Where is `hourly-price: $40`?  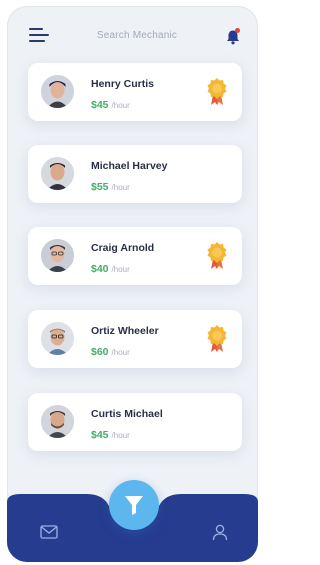 hourly-price: $40 is located at coordinates (100, 269).